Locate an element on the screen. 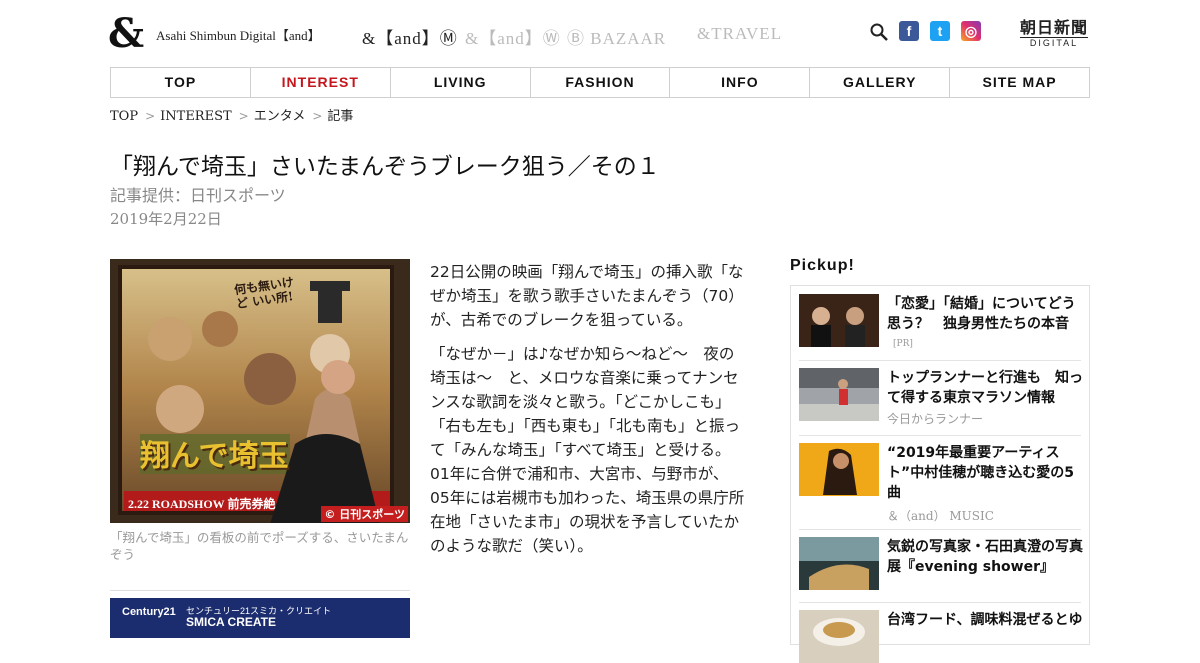  pickup-title: トップランナーと行進も 知って得する東京マラソン情報 is located at coordinates (985, 388).